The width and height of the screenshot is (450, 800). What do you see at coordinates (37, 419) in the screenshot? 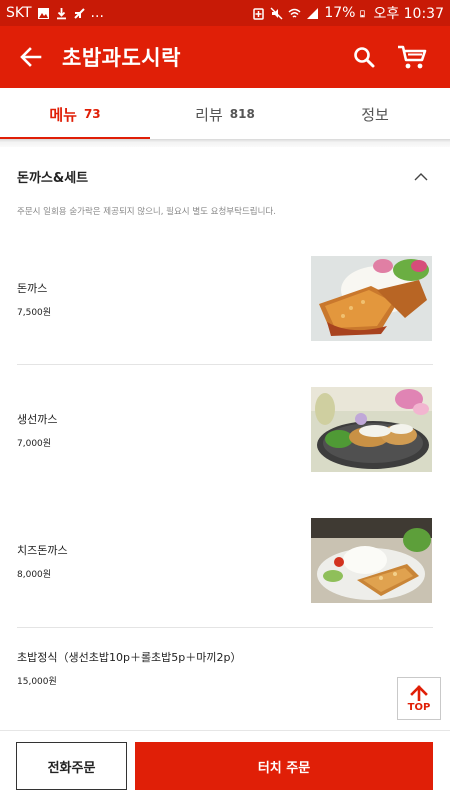
I see `menu-item-name: 생선까스` at bounding box center [37, 419].